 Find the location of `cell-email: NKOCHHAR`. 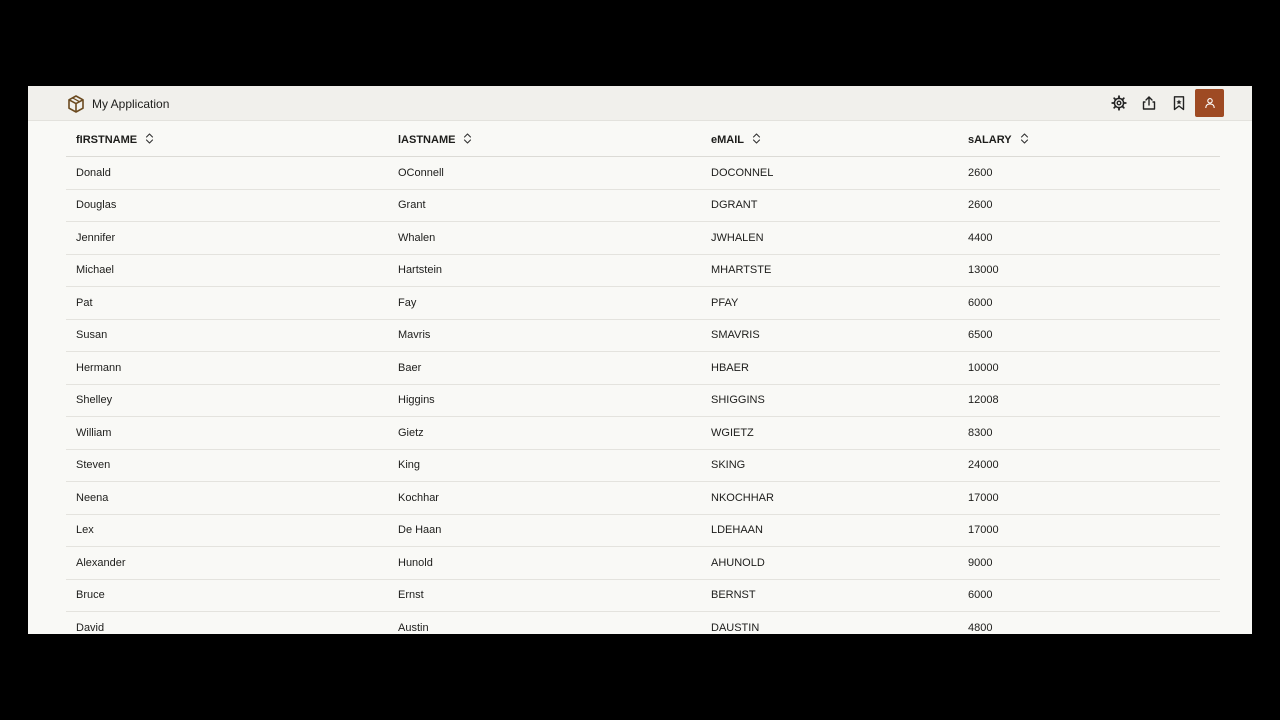

cell-email: NKOCHHAR is located at coordinates (829, 498).